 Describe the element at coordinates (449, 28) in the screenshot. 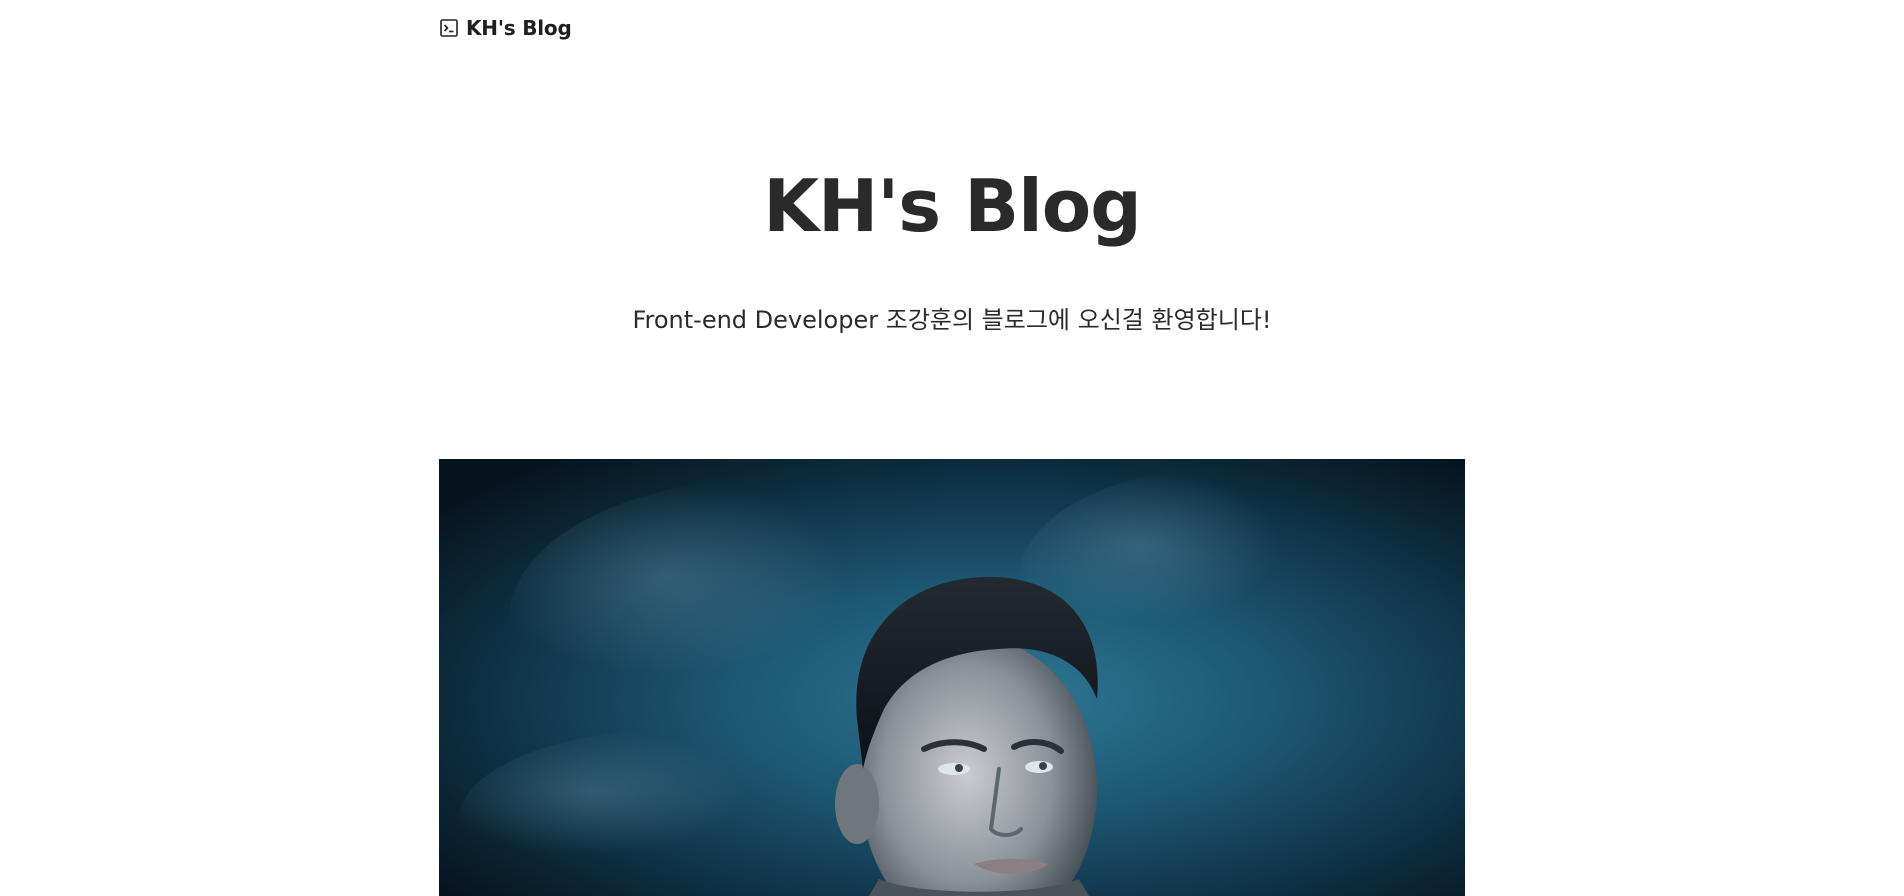

I see `terminal-icon` at that location.